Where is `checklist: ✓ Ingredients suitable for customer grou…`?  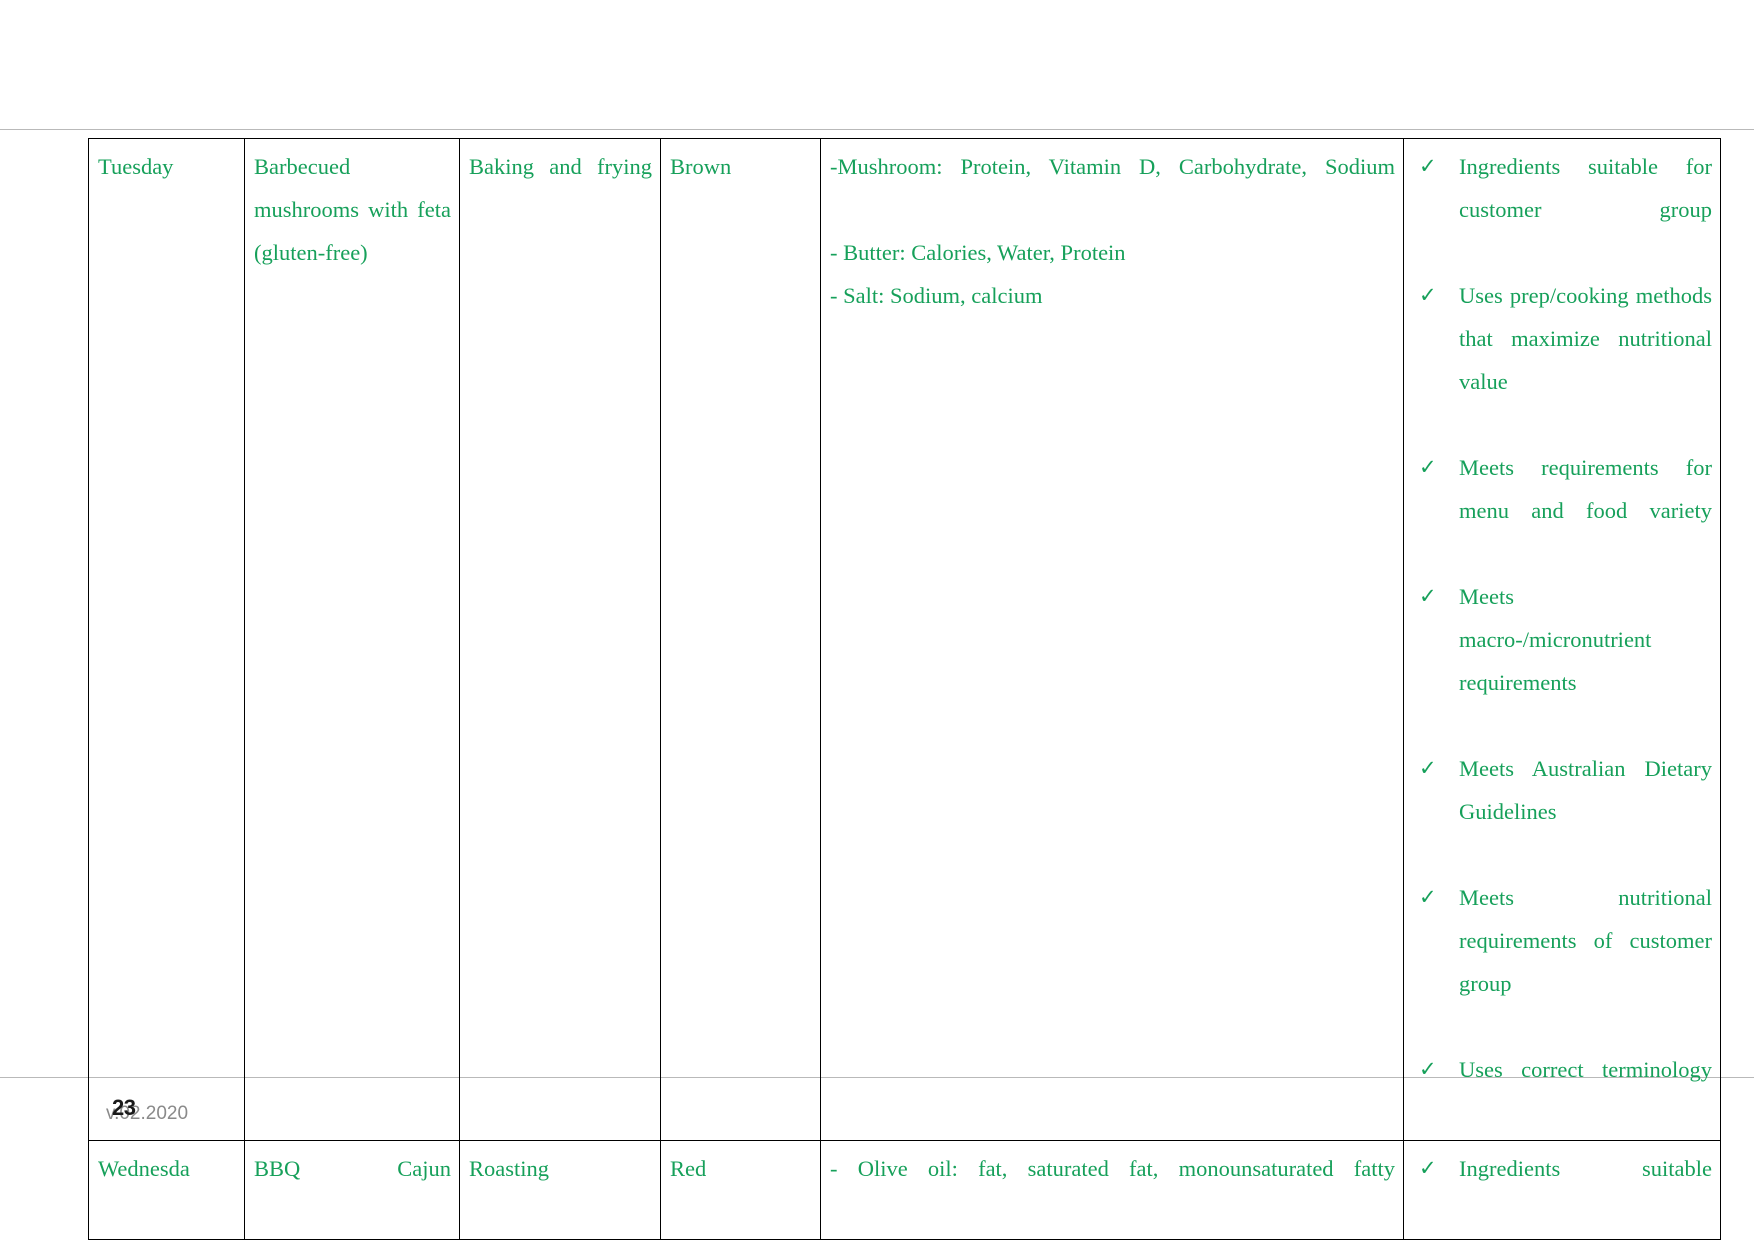
checklist: ✓ Ingredients suitable for customer grou… is located at coordinates (1562, 639).